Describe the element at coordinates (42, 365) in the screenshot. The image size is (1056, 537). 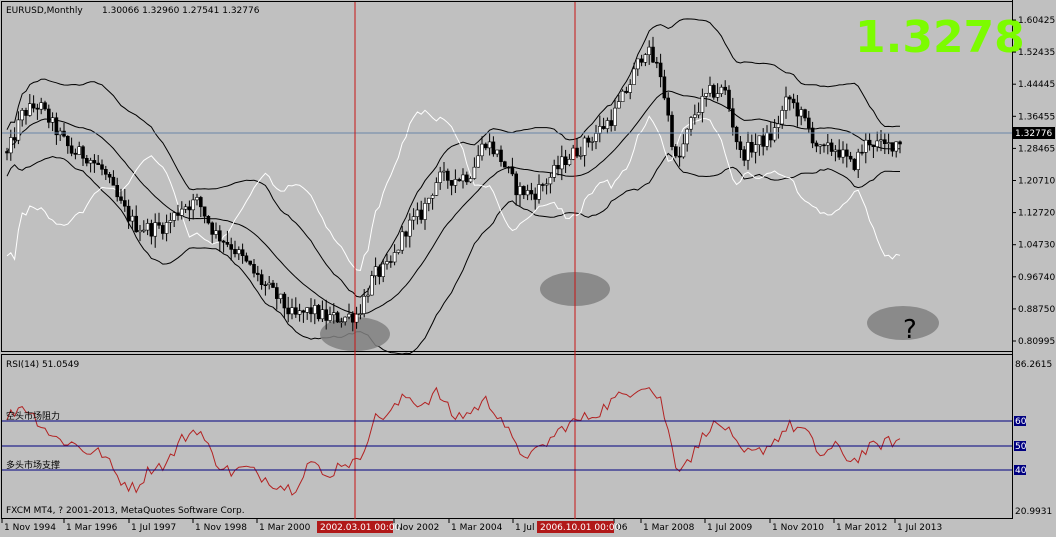
I see `rsi-title: RSI(14) 51.0549` at that location.